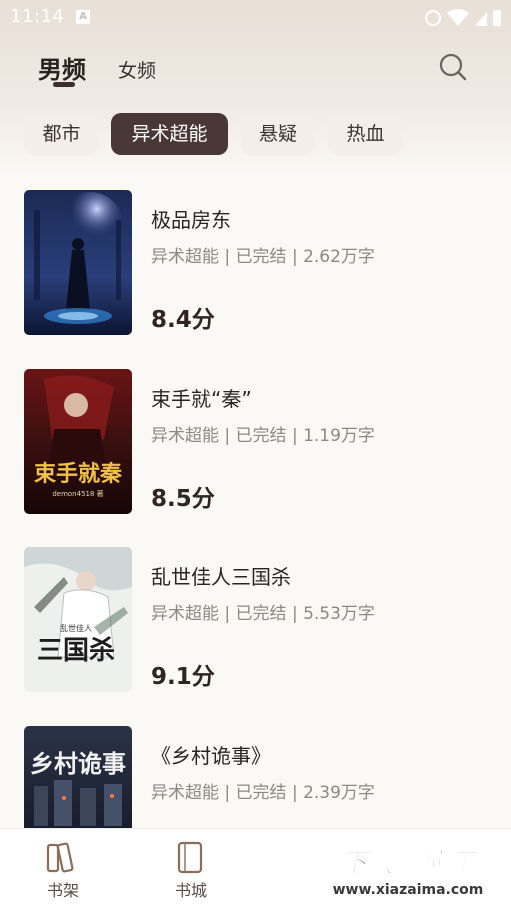  I want to click on gender-tabs: 男频 女频, so click(255, 65).